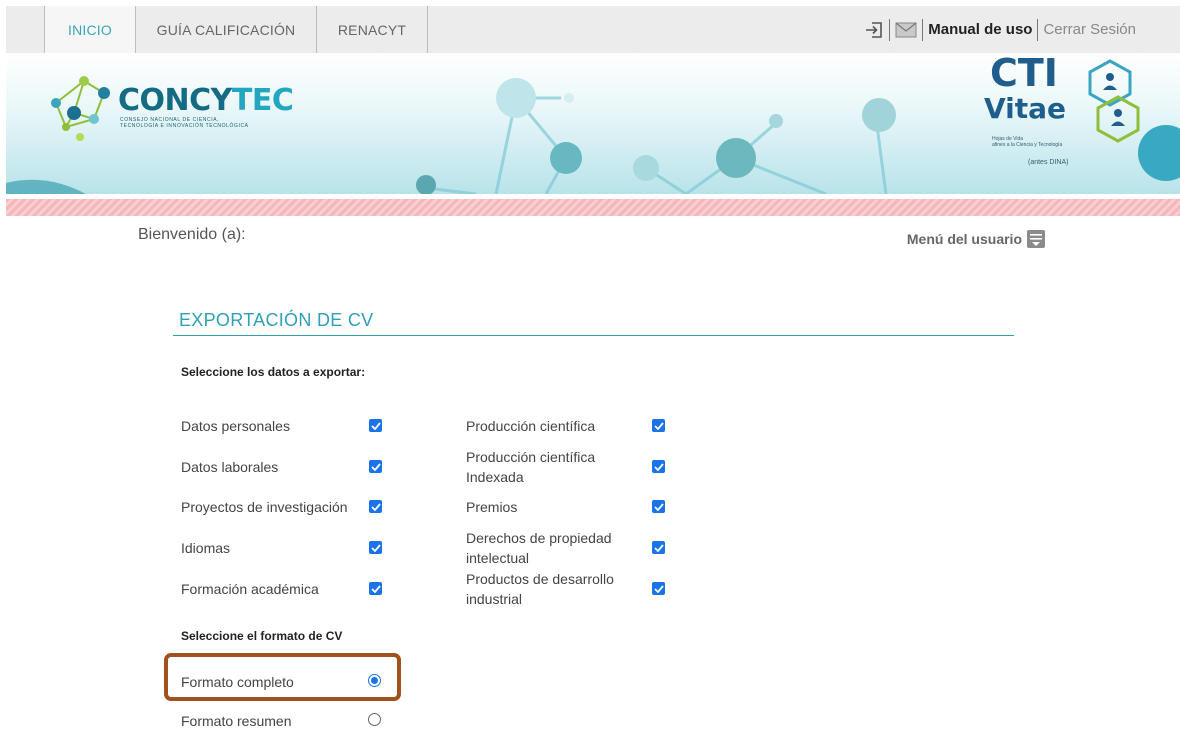  I want to click on checkbox-datos-personales, so click(375, 425).